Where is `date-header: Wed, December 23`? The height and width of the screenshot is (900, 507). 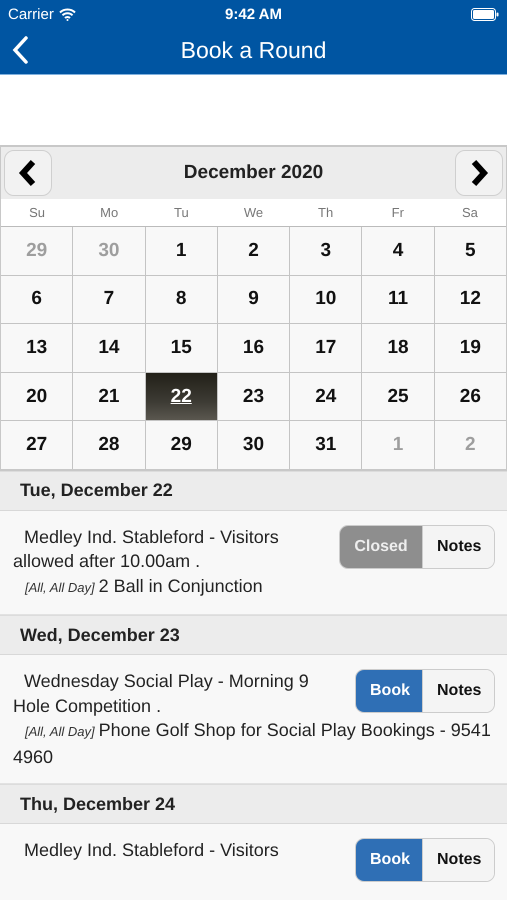
date-header: Wed, December 23 is located at coordinates (253, 635).